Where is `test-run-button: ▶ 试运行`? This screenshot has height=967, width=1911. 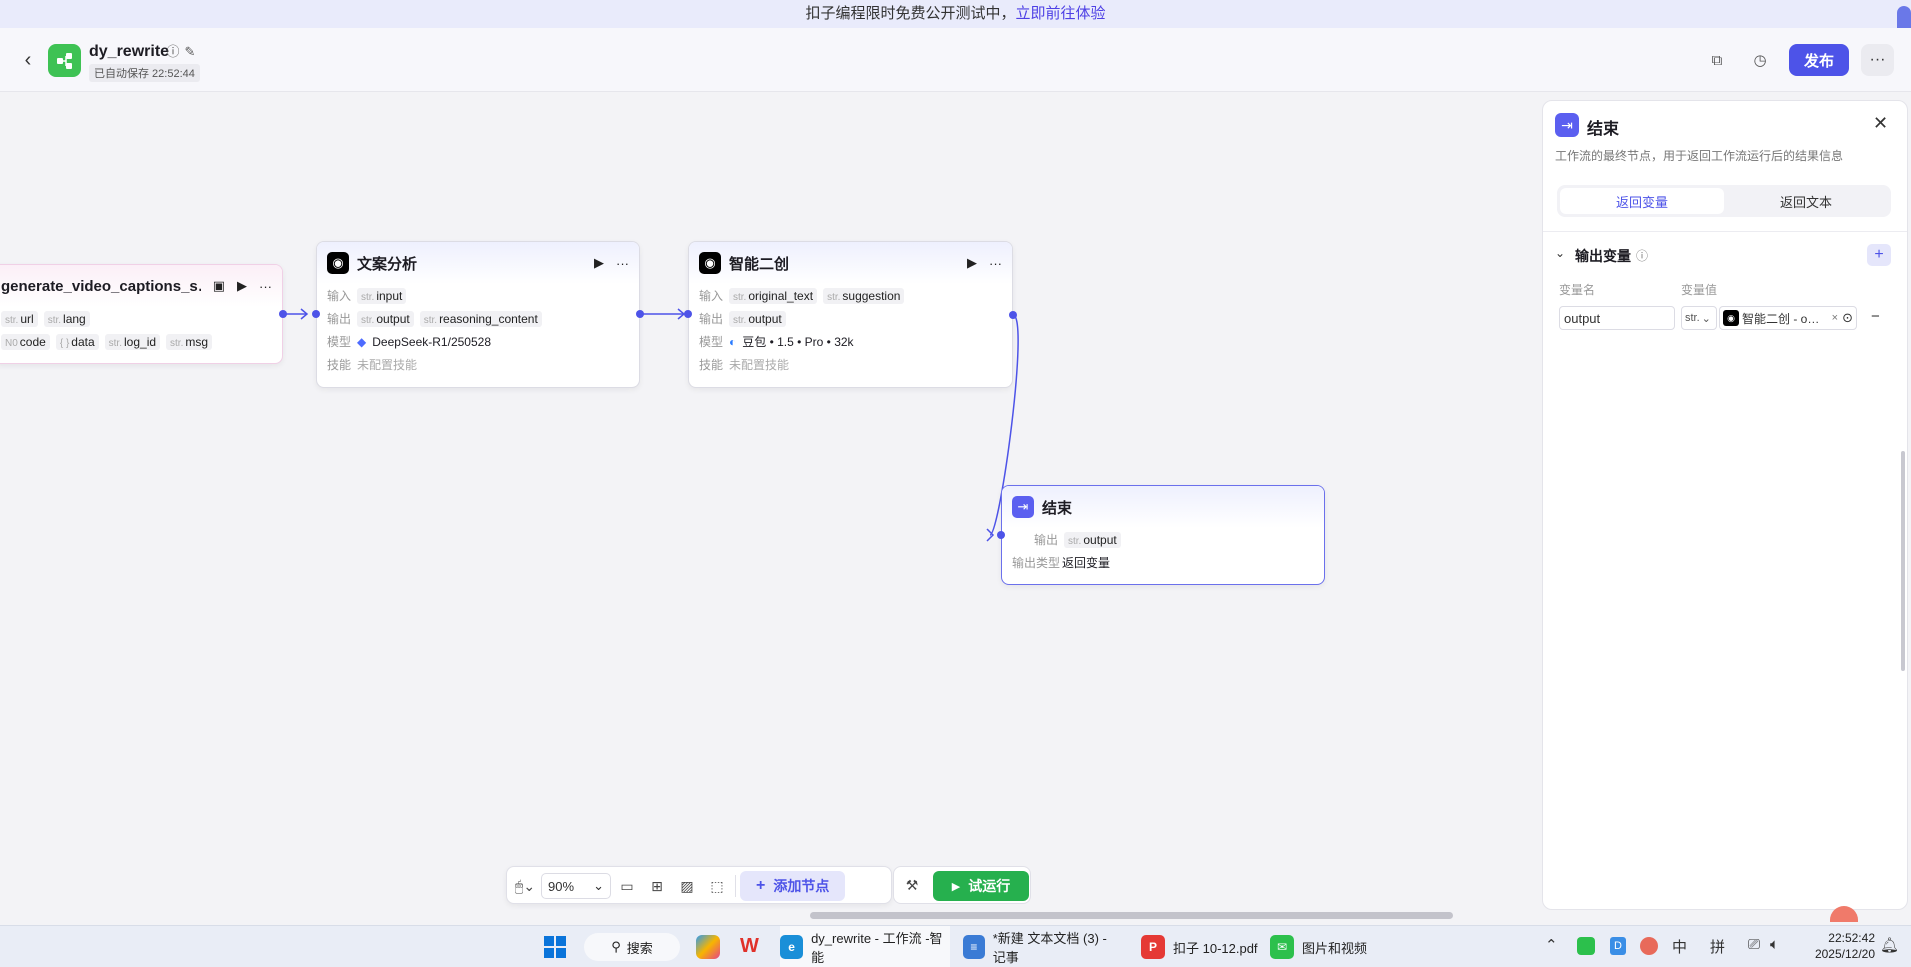 test-run-button: ▶ 试运行 is located at coordinates (981, 886).